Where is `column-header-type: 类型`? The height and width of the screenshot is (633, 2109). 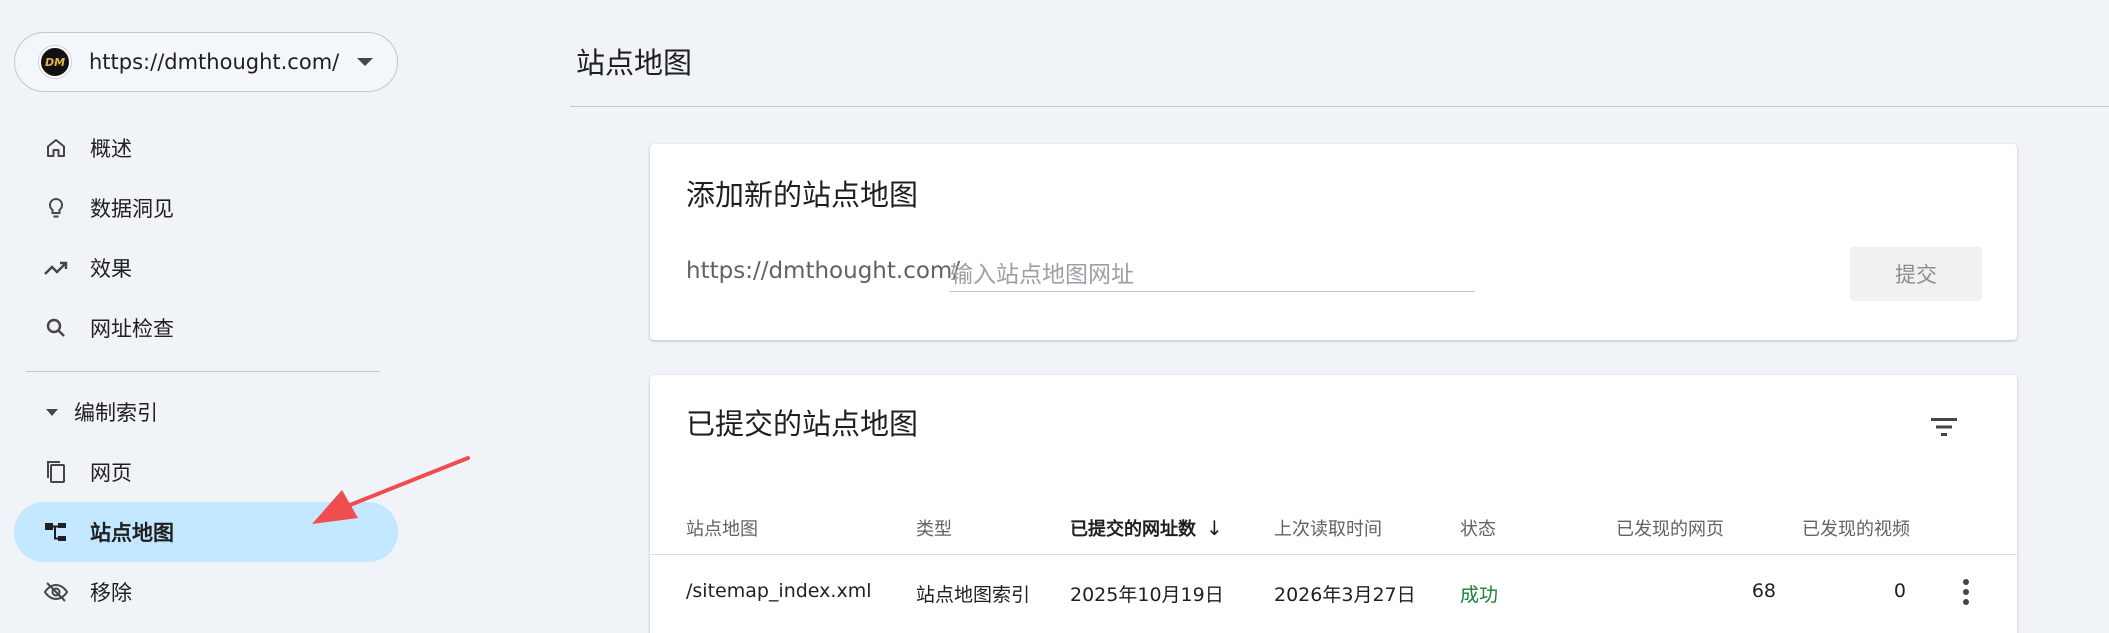
column-header-type: 类型 is located at coordinates (934, 528).